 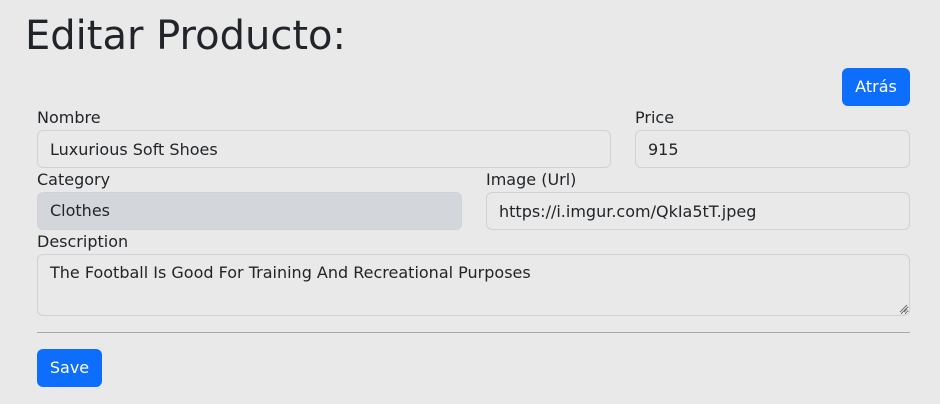 I want to click on save-button: Save, so click(x=69, y=368).